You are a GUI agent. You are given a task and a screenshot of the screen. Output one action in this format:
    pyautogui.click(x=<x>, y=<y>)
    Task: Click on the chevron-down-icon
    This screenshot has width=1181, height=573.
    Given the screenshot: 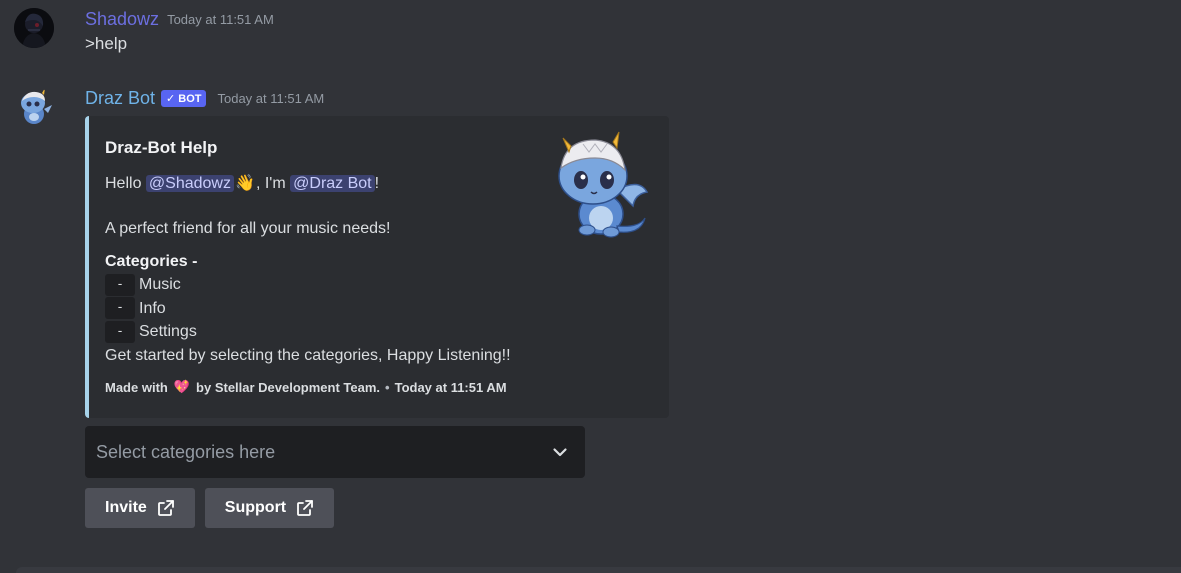 What is the action you would take?
    pyautogui.click(x=560, y=452)
    